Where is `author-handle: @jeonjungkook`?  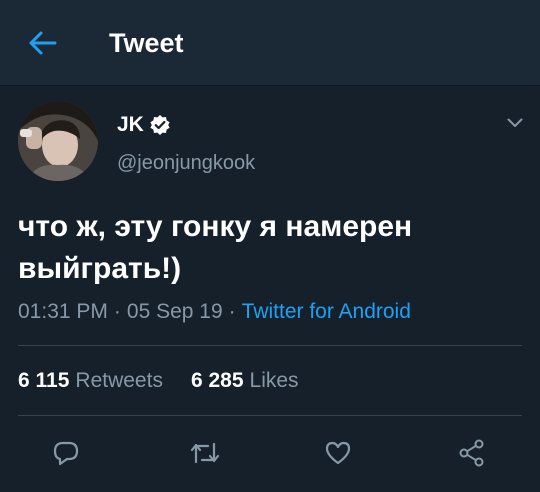 author-handle: @jeonjungkook is located at coordinates (186, 163).